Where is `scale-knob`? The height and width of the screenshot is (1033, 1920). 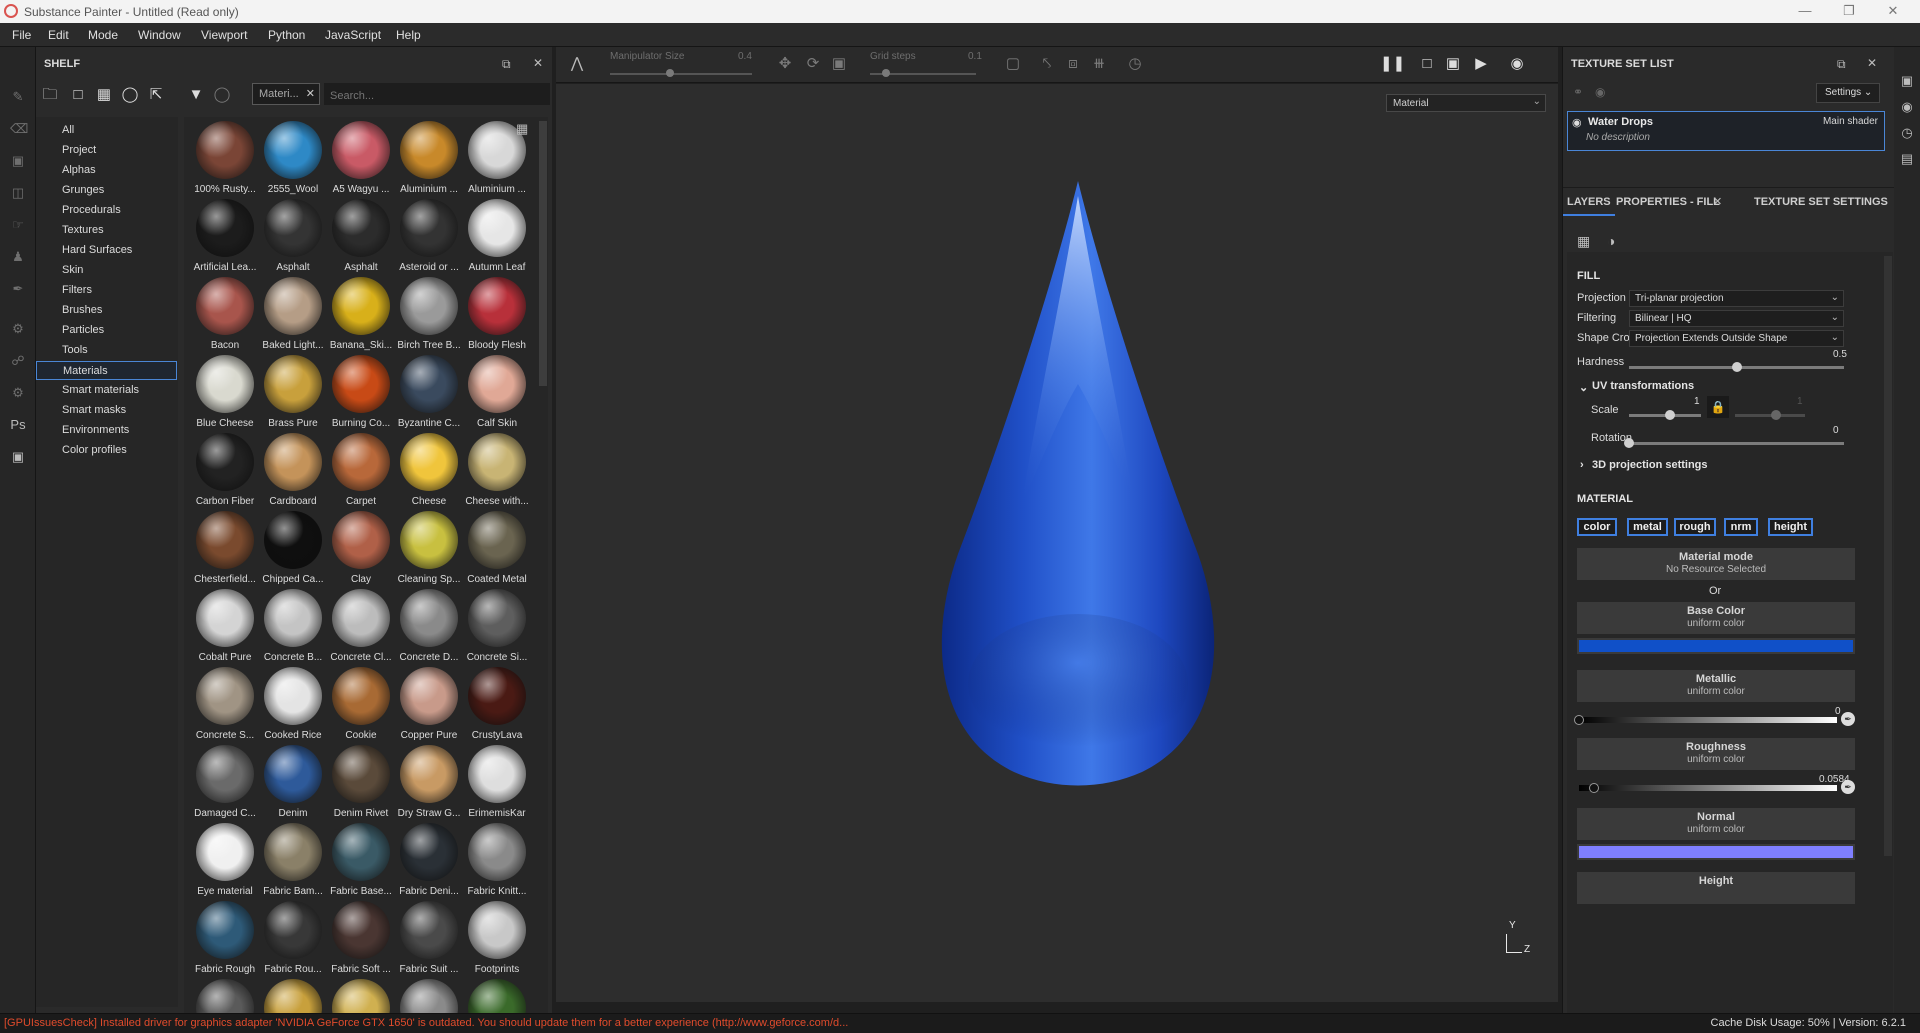 scale-knob is located at coordinates (1670, 415).